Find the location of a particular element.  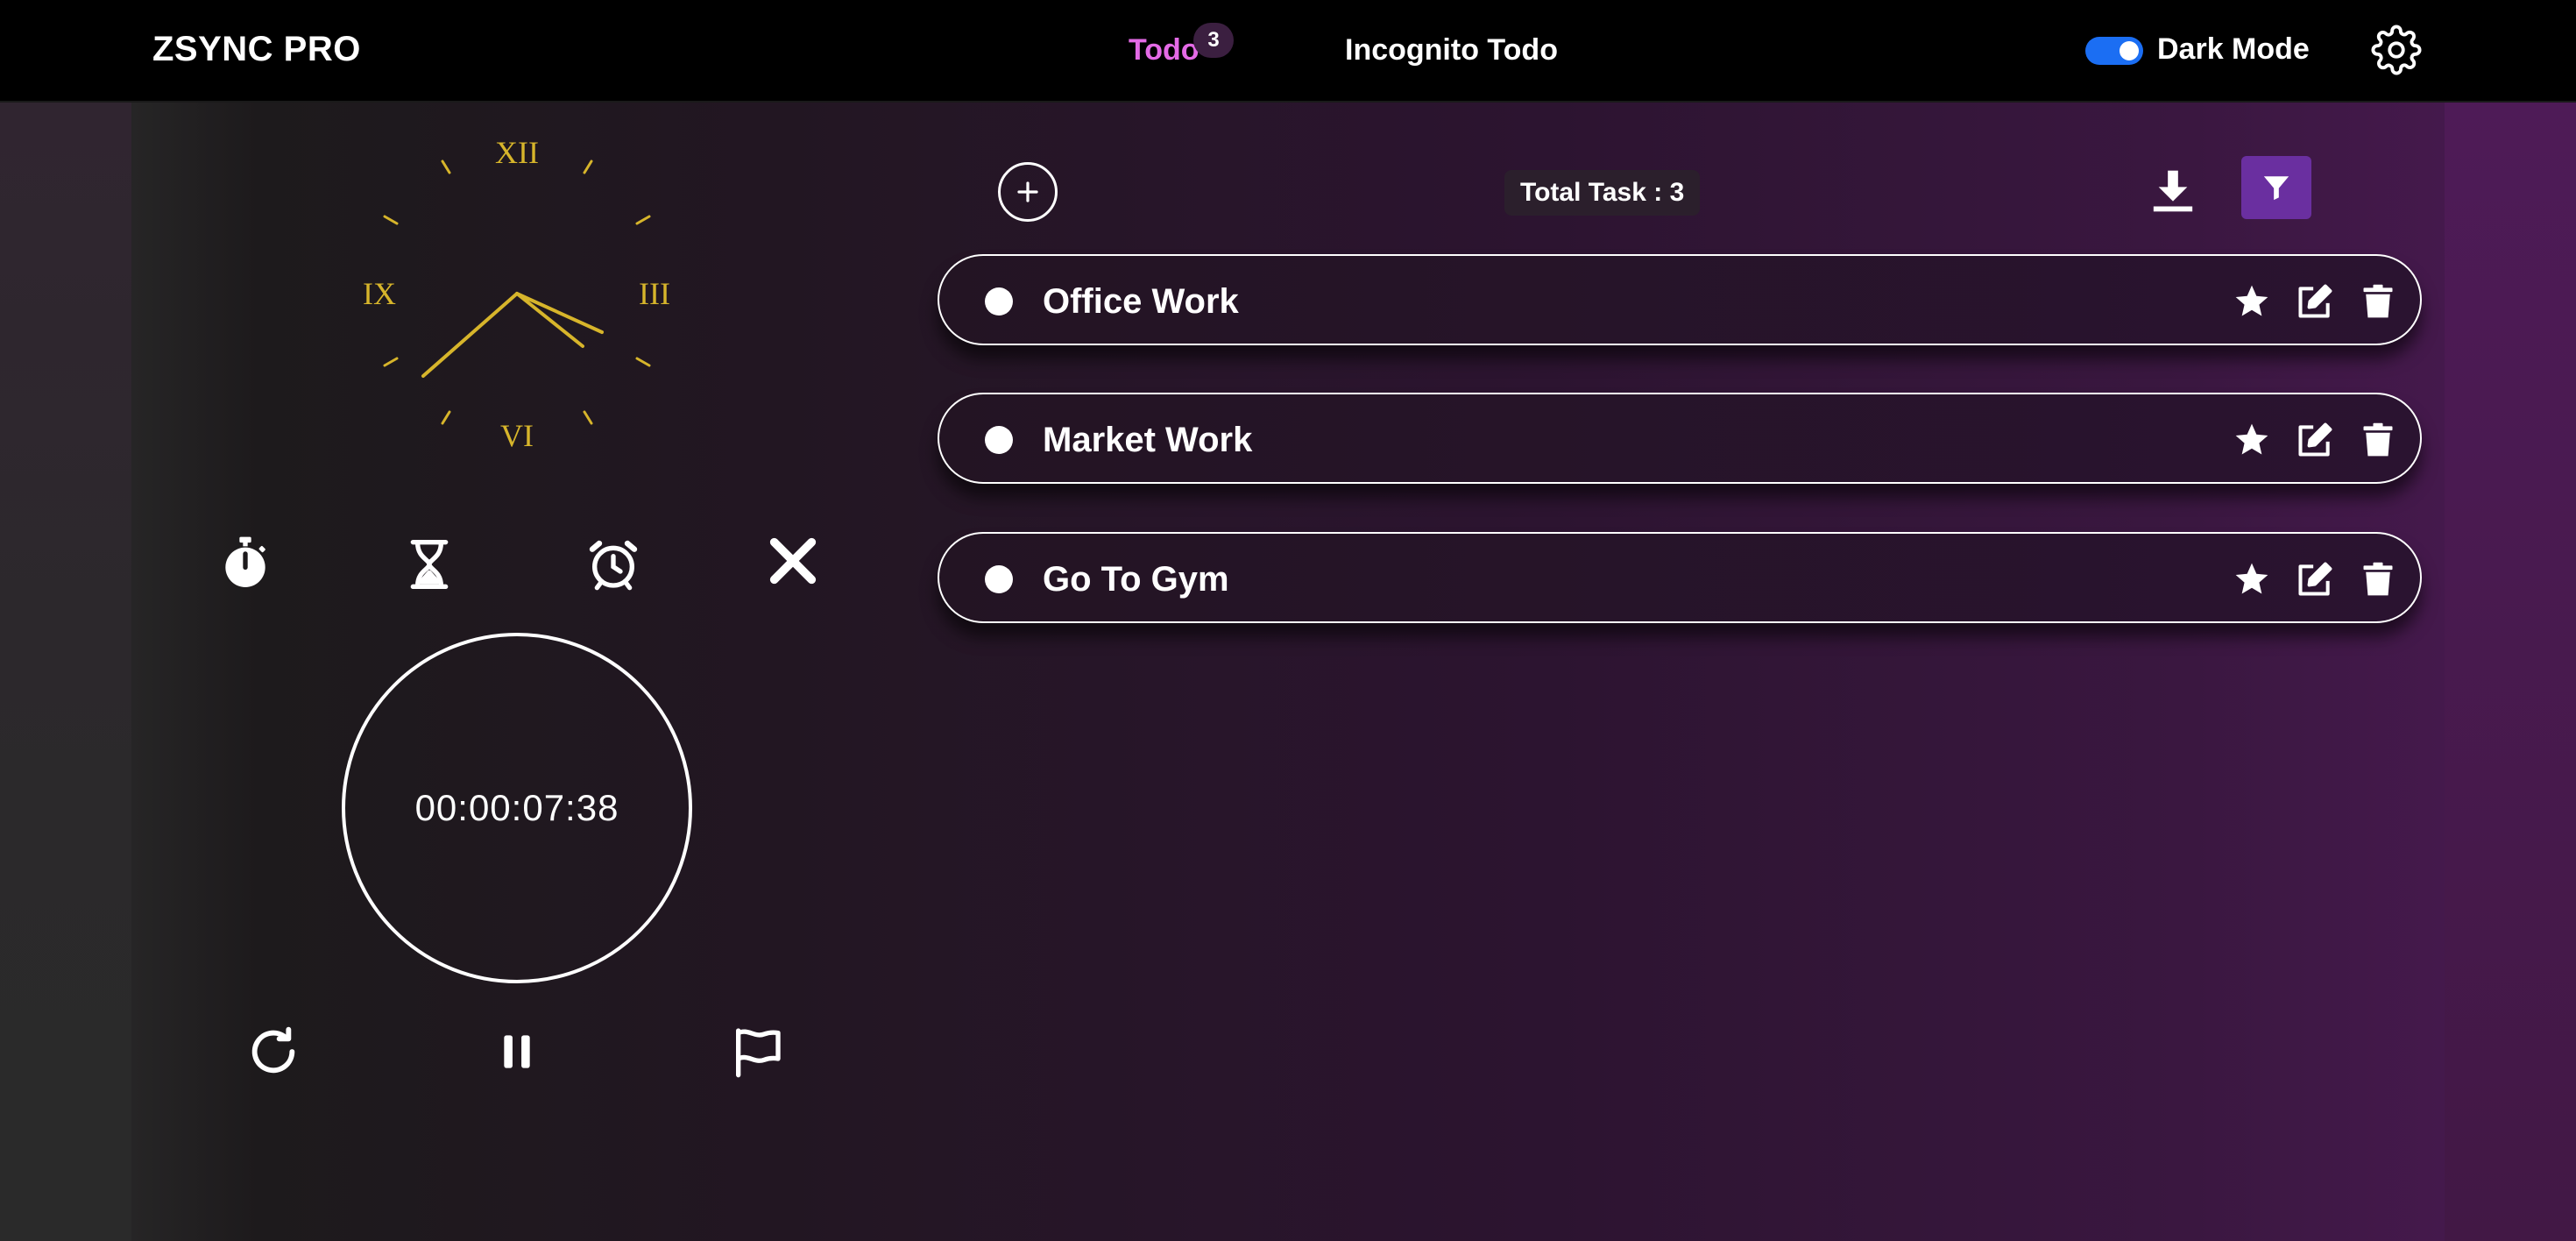

elapsed-time: 00:00:07:38 is located at coordinates (516, 807).